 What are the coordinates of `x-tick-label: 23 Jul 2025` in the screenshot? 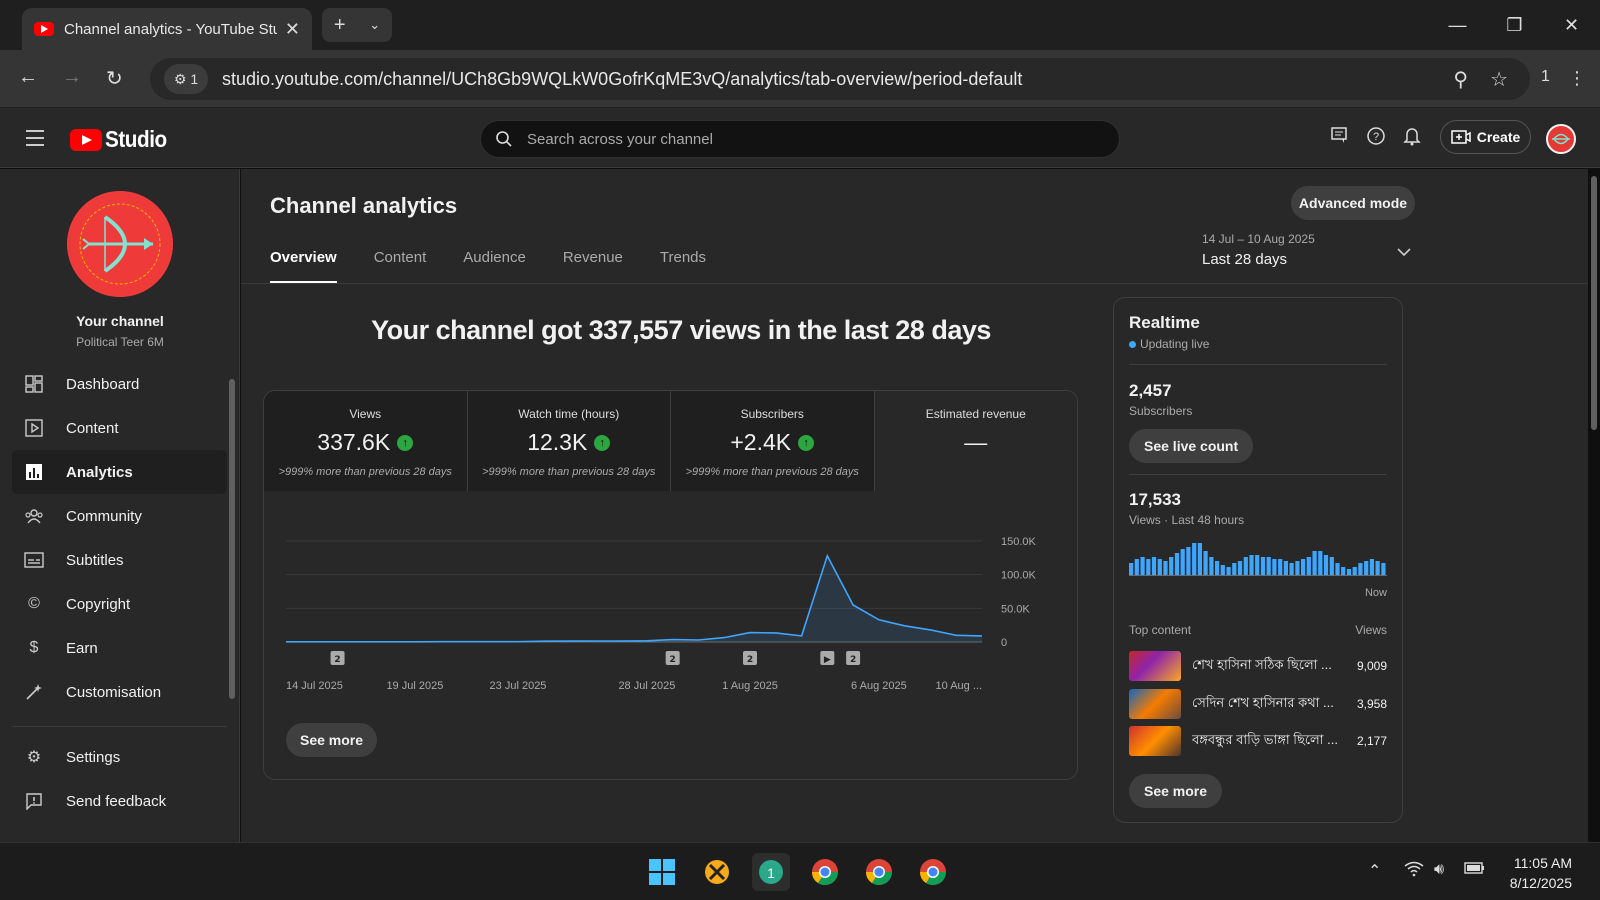 It's located at (518, 686).